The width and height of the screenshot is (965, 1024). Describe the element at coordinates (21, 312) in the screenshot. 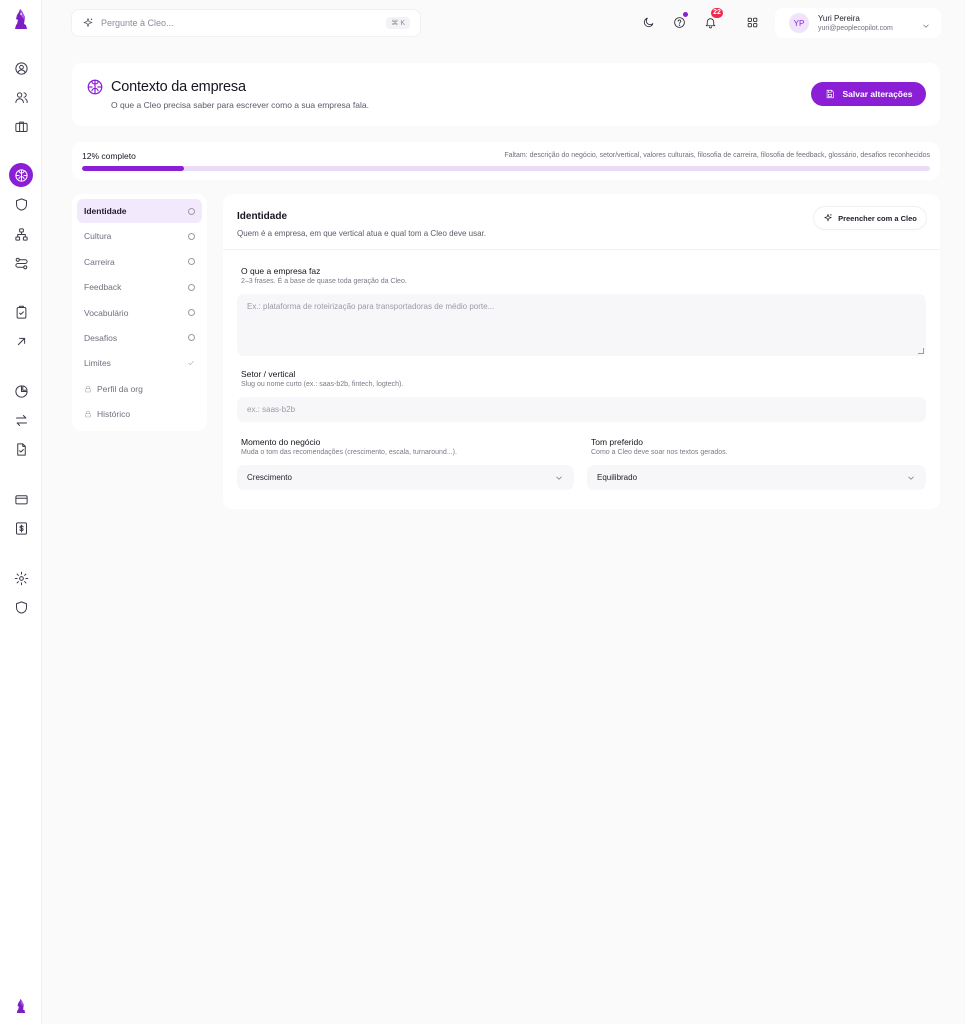

I see `clipboard-check-icon` at that location.